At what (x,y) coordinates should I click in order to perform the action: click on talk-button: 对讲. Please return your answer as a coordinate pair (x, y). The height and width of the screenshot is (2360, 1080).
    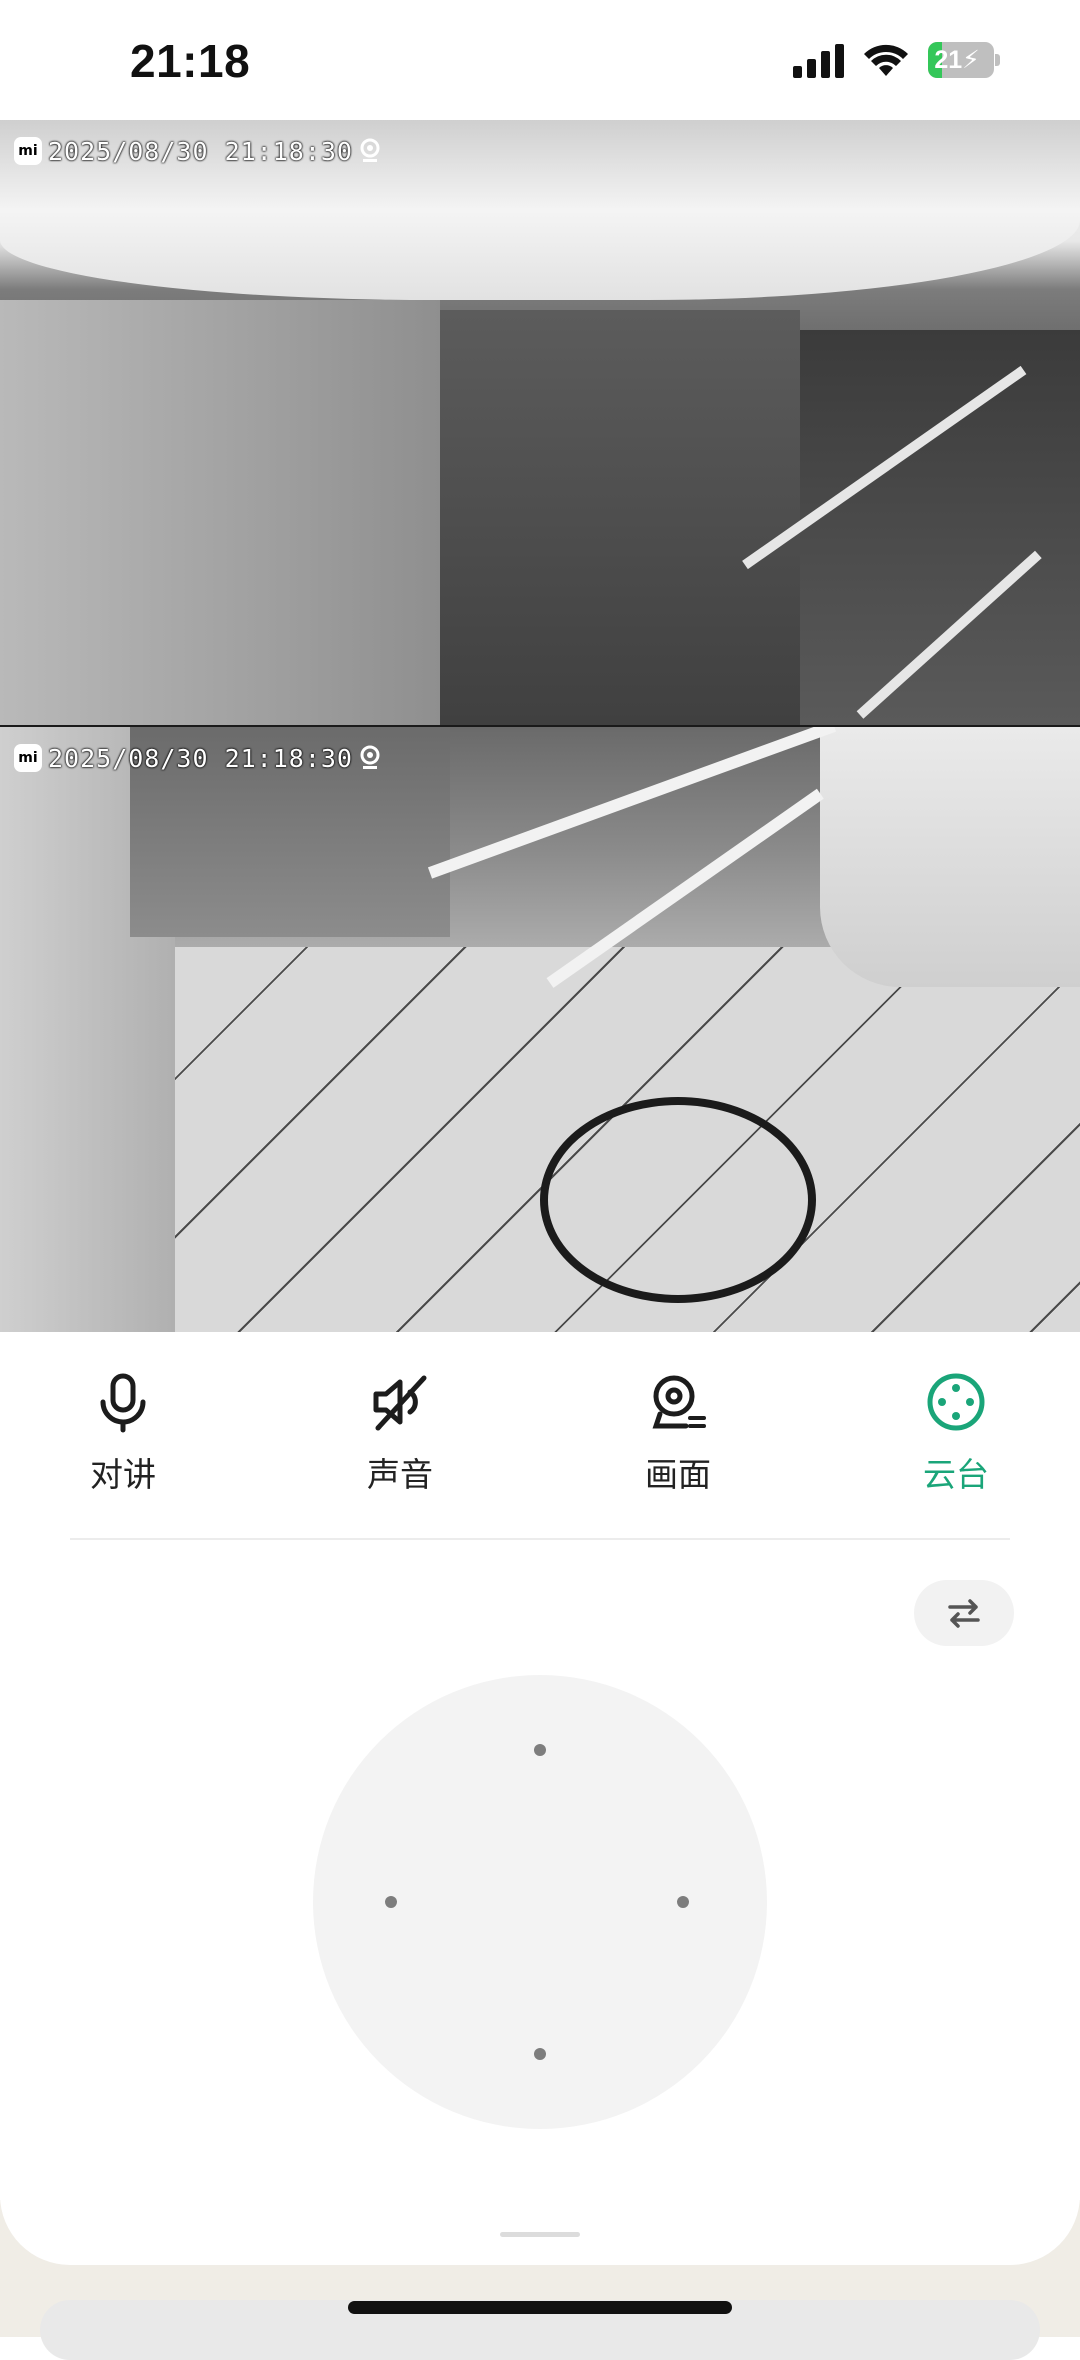
    Looking at the image, I should click on (123, 1433).